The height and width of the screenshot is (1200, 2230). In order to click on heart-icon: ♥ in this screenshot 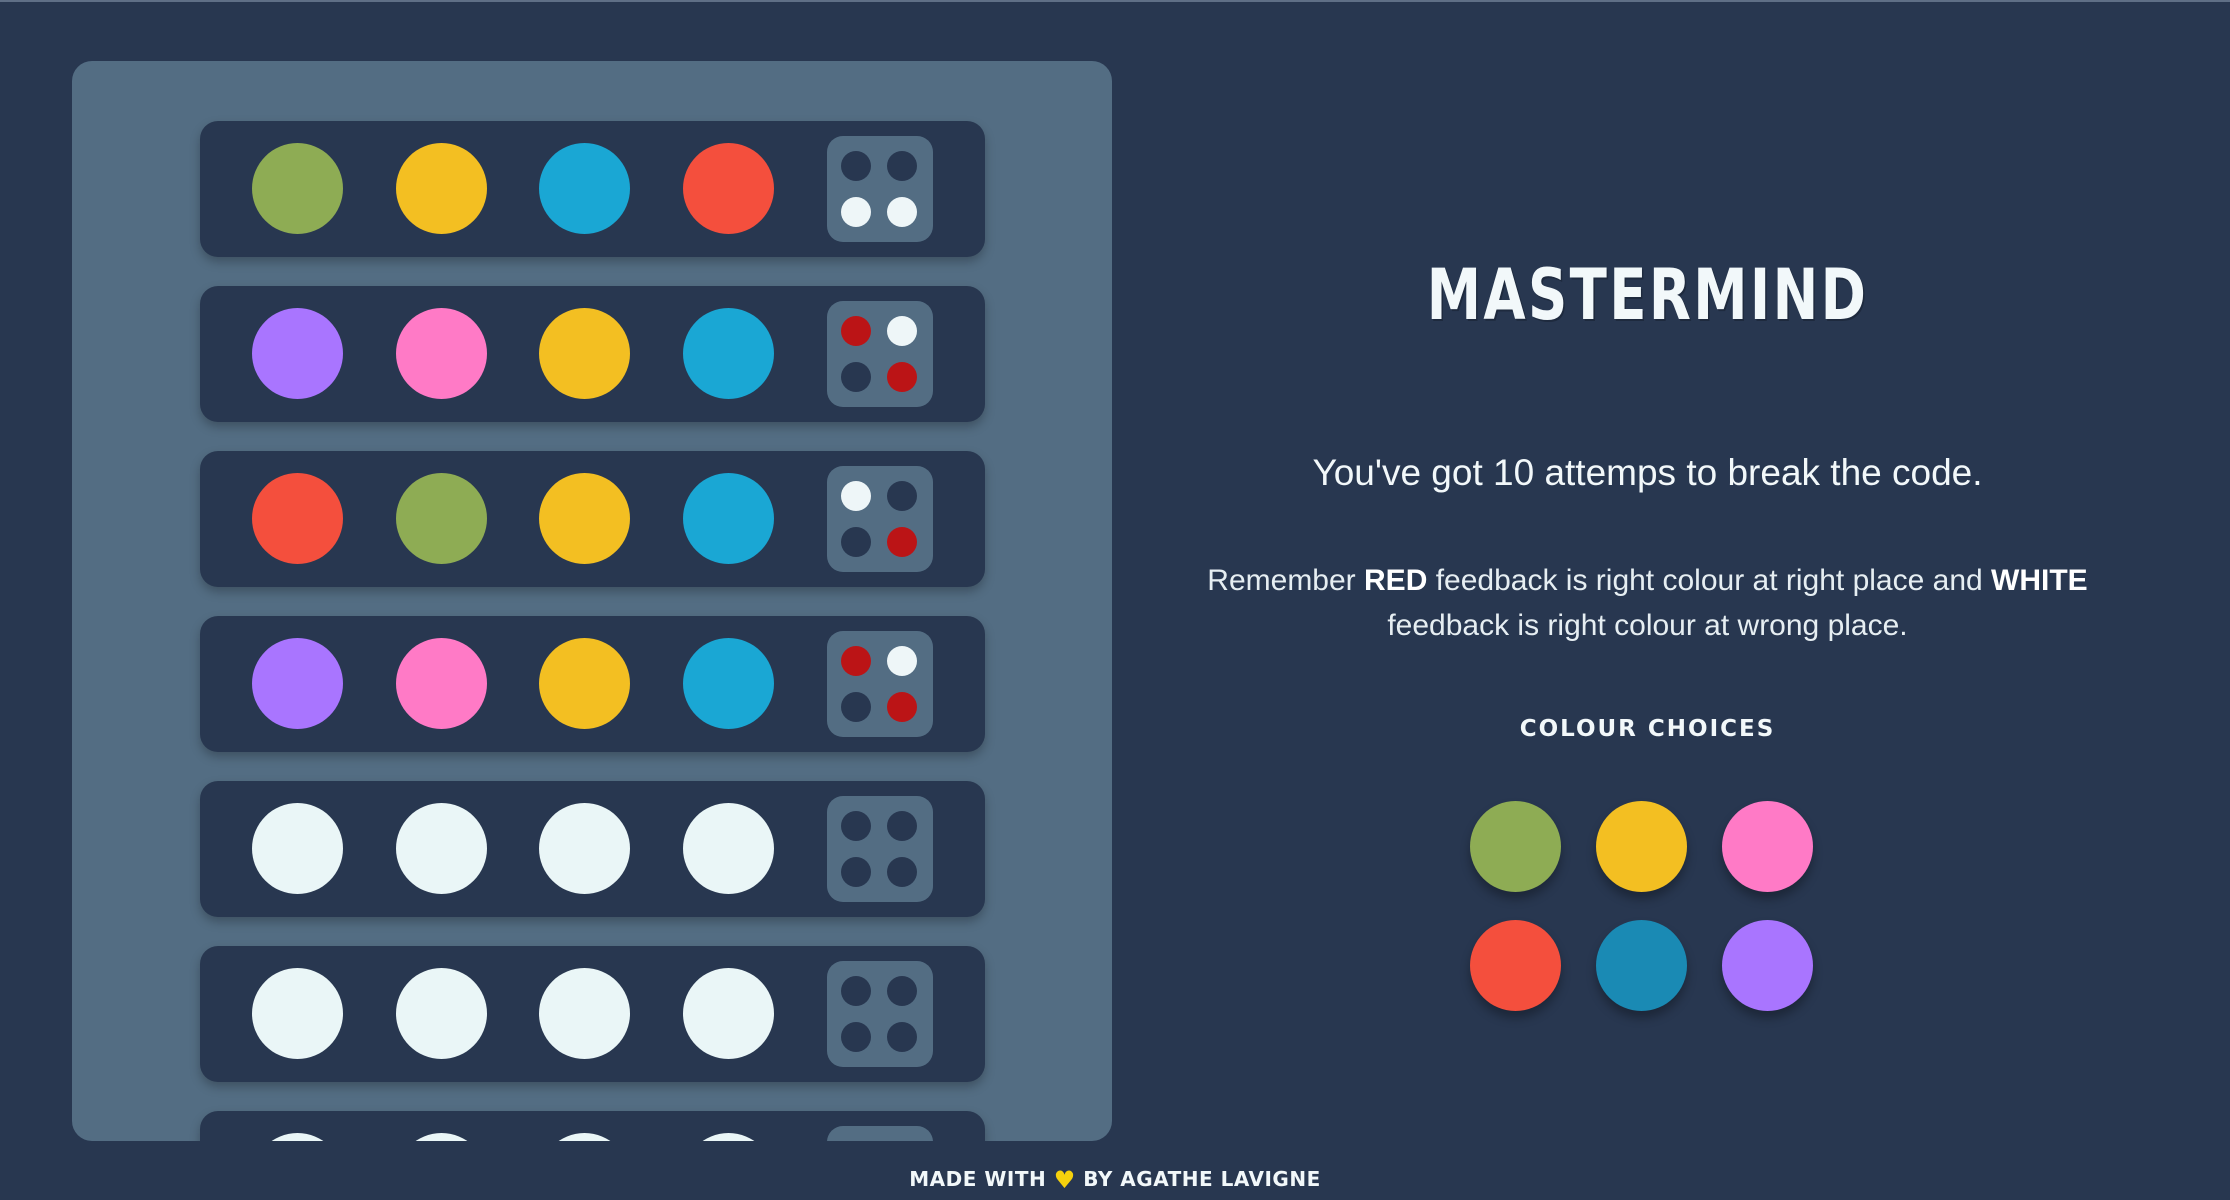, I will do `click(1064, 1180)`.